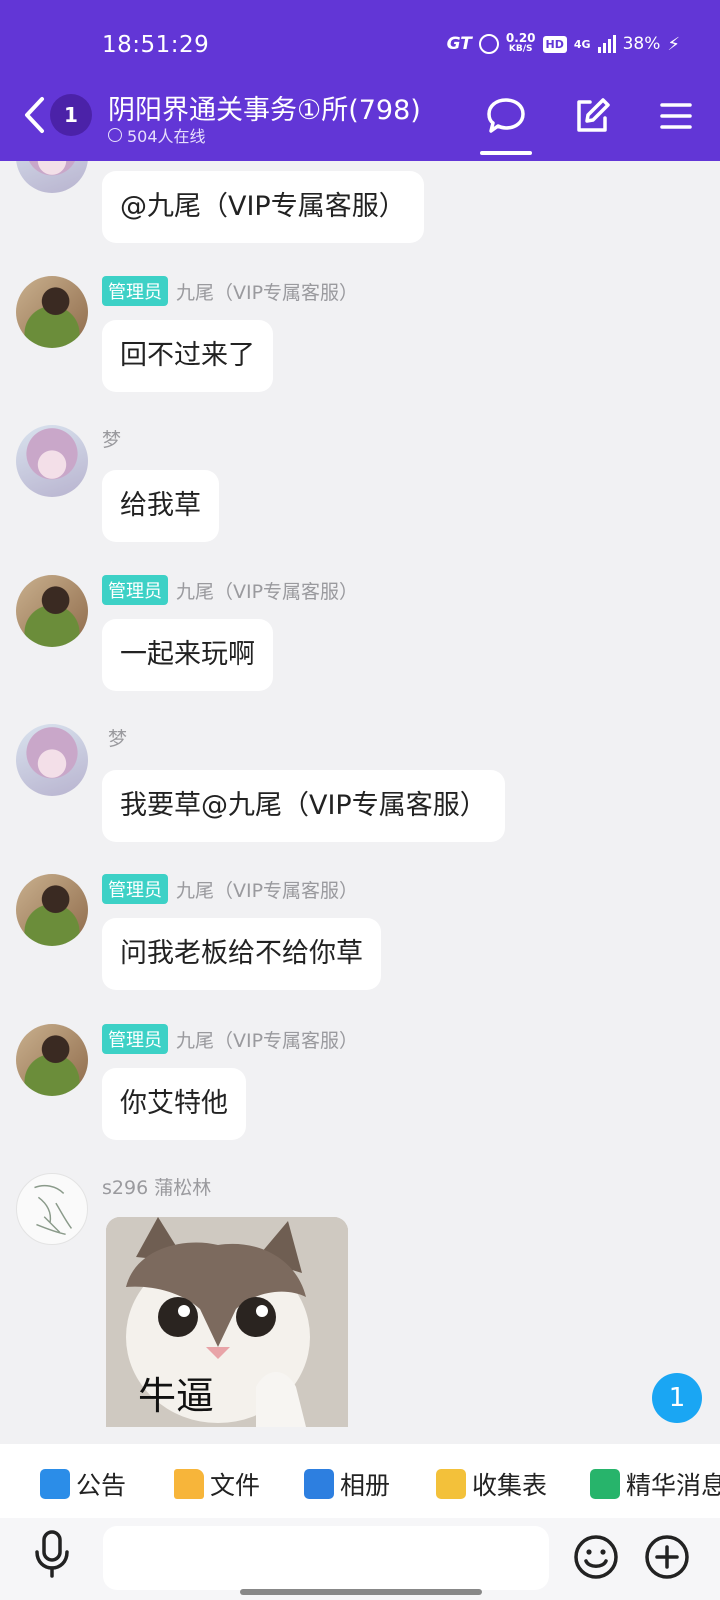 Image resolution: width=720 pixels, height=1600 pixels. Describe the element at coordinates (596, 1557) in the screenshot. I see `emoji-icon` at that location.